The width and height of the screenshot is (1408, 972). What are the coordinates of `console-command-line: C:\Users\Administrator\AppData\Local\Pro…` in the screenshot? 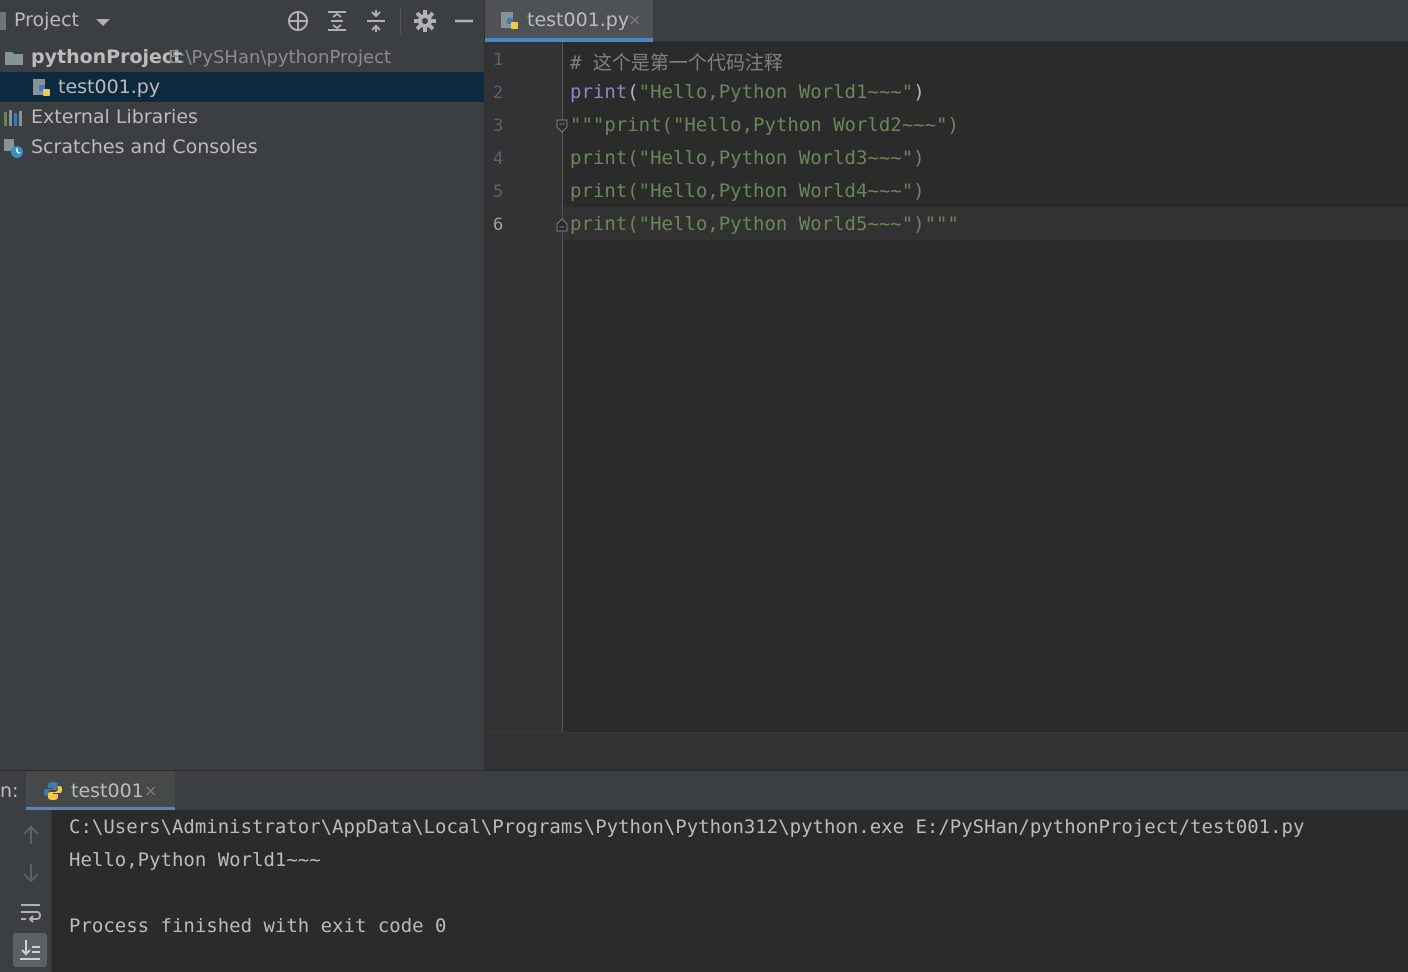 It's located at (687, 827).